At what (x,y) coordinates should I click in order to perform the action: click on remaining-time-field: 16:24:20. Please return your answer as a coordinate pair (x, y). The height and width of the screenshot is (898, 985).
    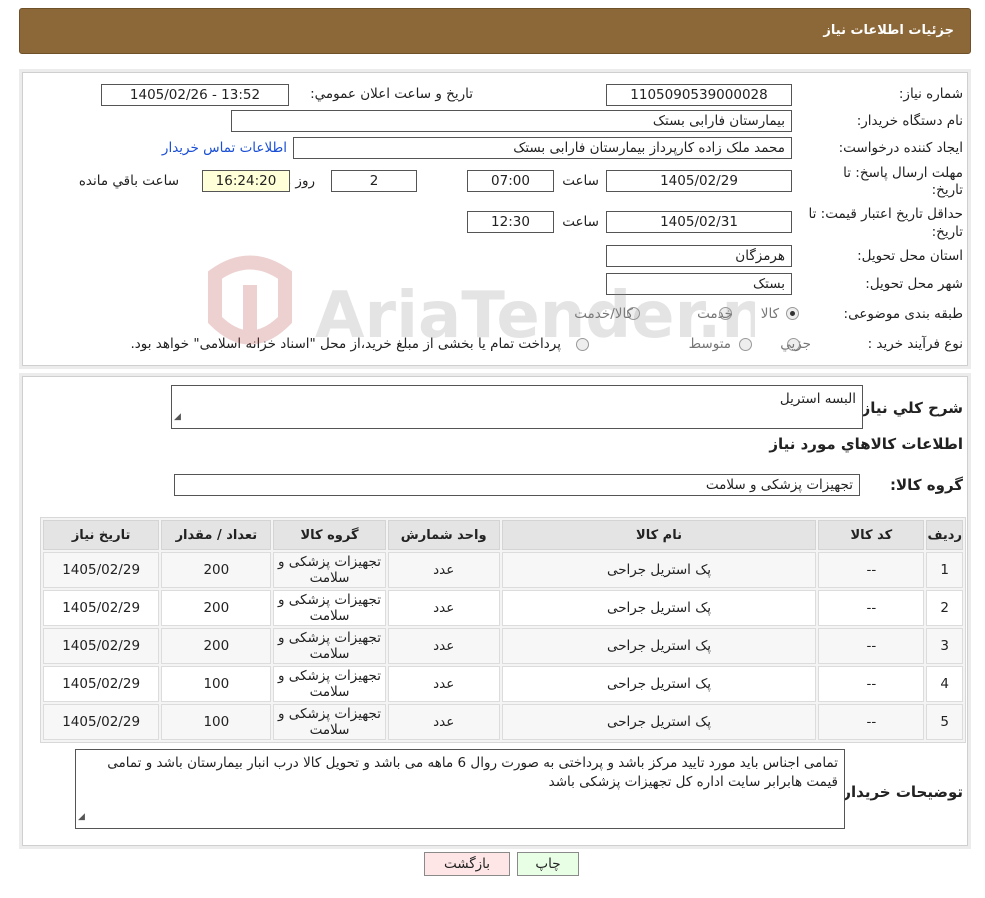
    Looking at the image, I should click on (246, 181).